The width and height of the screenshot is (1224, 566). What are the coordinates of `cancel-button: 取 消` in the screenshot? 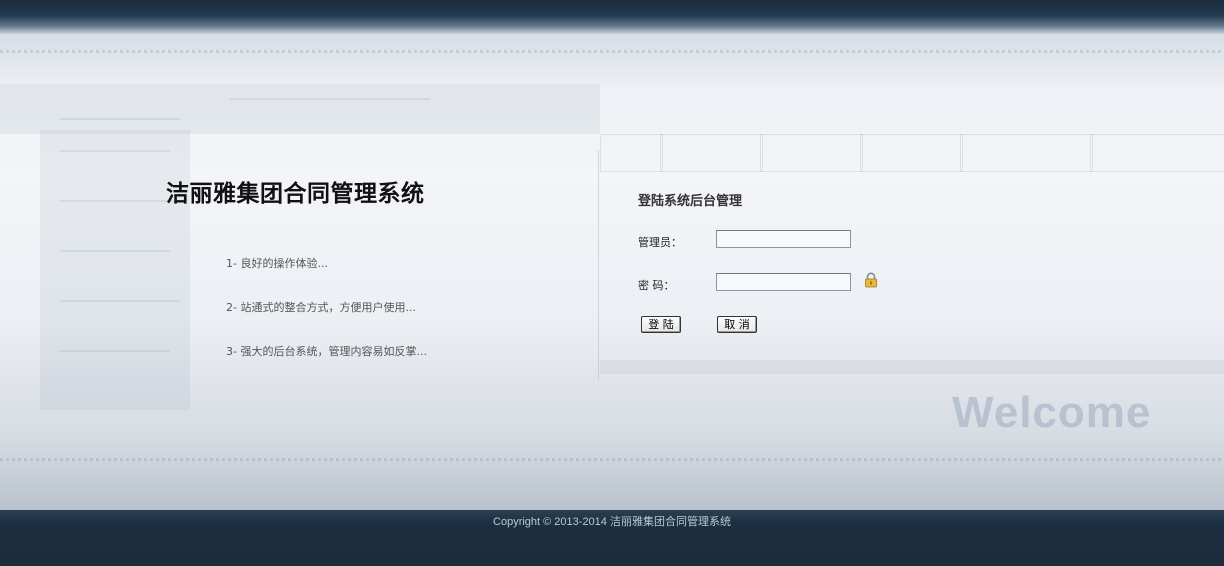 It's located at (737, 324).